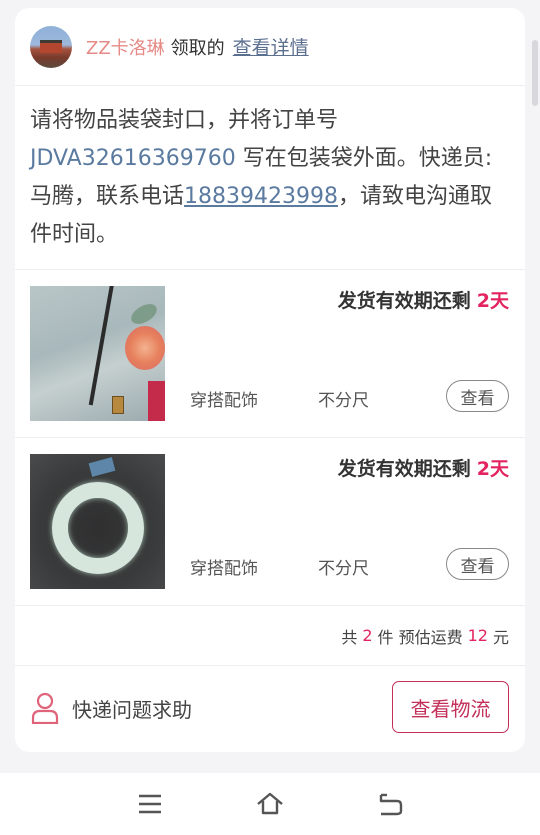 The width and height of the screenshot is (540, 835). What do you see at coordinates (51, 46) in the screenshot?
I see `avatar` at bounding box center [51, 46].